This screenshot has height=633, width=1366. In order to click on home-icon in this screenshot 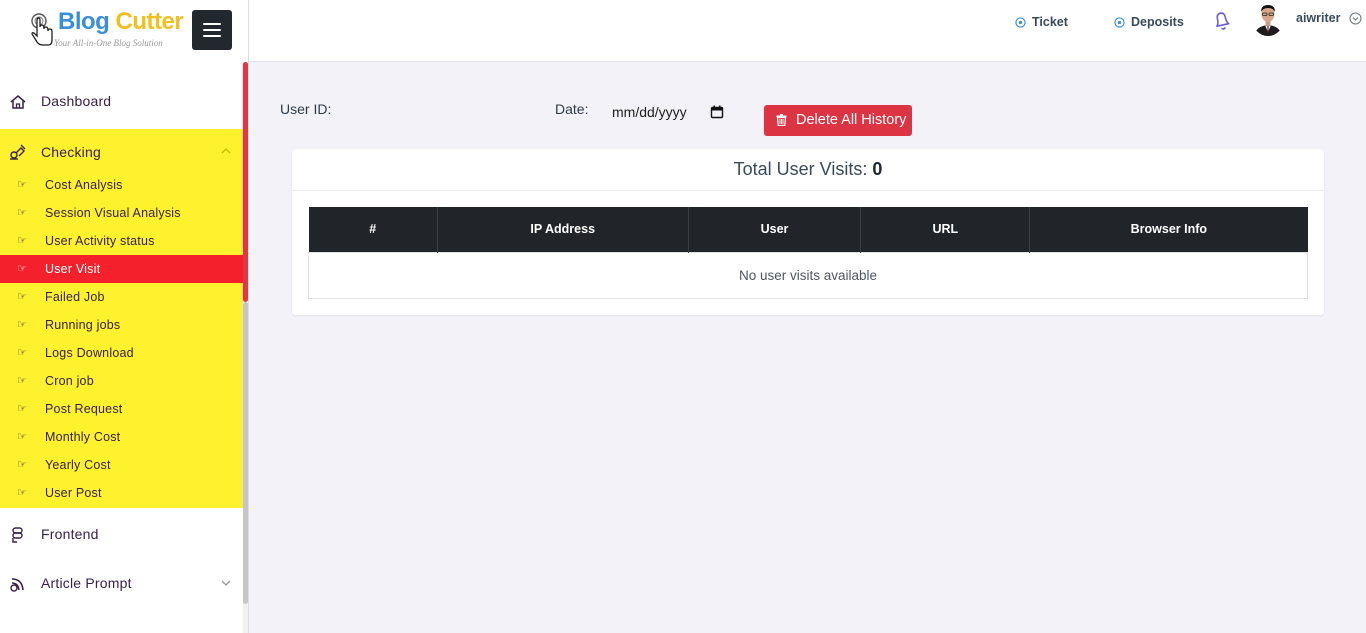, I will do `click(18, 102)`.